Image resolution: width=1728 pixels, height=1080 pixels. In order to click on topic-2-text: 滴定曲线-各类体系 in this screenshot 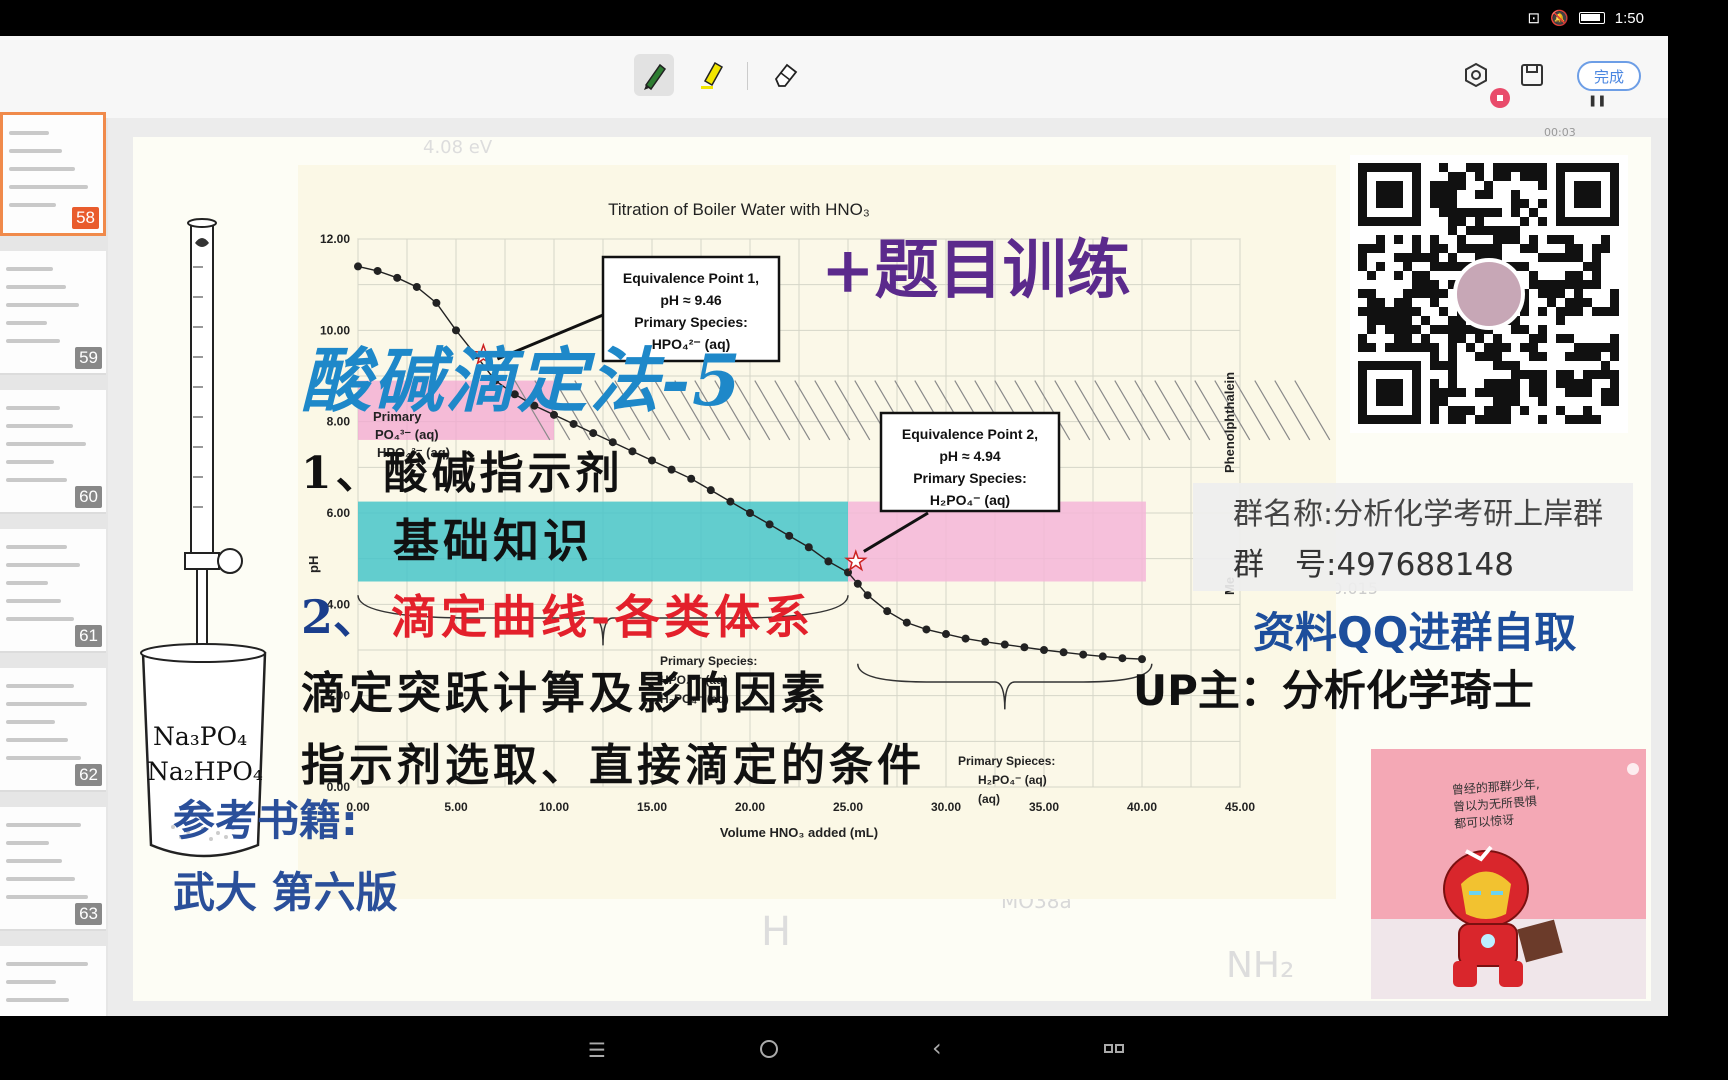, I will do `click(603, 617)`.